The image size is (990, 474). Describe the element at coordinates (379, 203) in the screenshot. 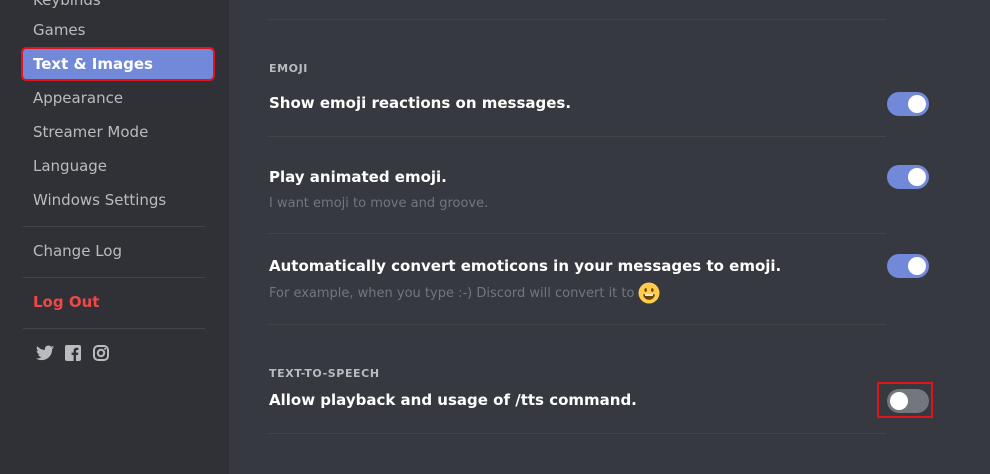

I see `setting-note-animated-emoji: I want emoji to move and groove.` at that location.